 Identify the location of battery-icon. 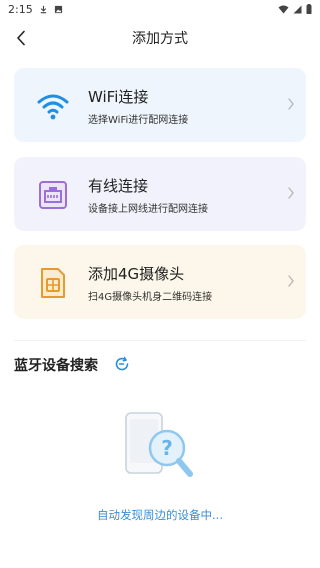
(309, 9).